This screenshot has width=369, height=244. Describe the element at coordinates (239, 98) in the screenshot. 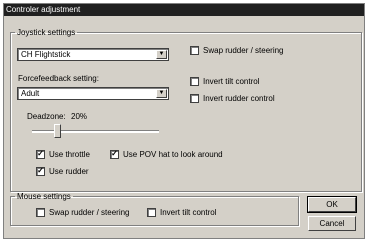

I see `invert-rudder-label: Invert rudder control` at that location.